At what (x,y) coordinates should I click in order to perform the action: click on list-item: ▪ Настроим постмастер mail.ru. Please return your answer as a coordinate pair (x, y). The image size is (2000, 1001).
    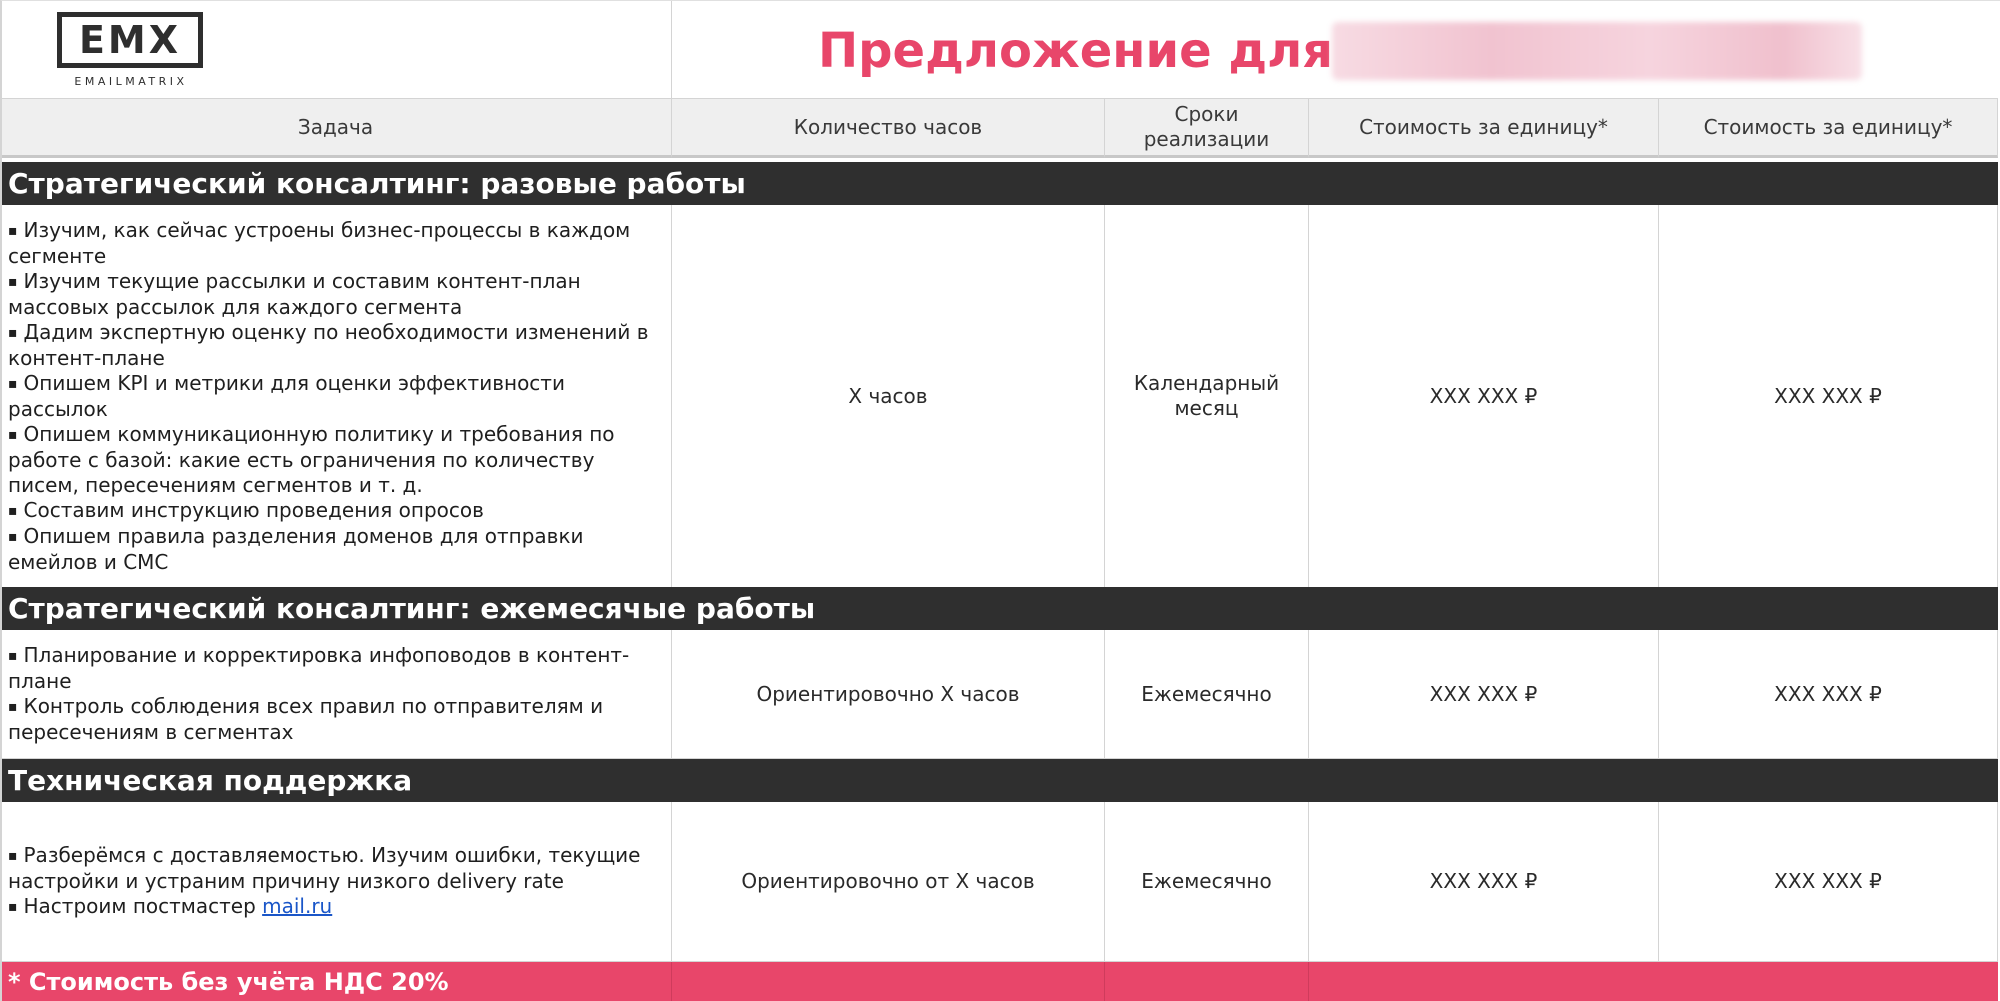
    Looking at the image, I should click on (170, 906).